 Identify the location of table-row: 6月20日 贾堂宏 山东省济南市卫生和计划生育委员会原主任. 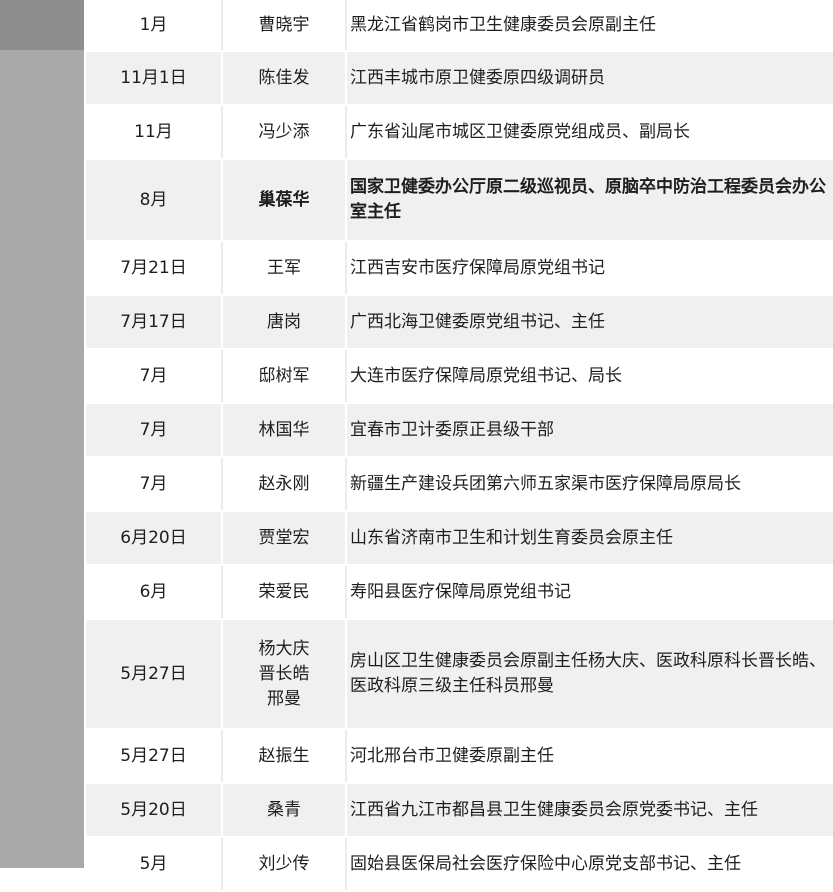
(459, 539).